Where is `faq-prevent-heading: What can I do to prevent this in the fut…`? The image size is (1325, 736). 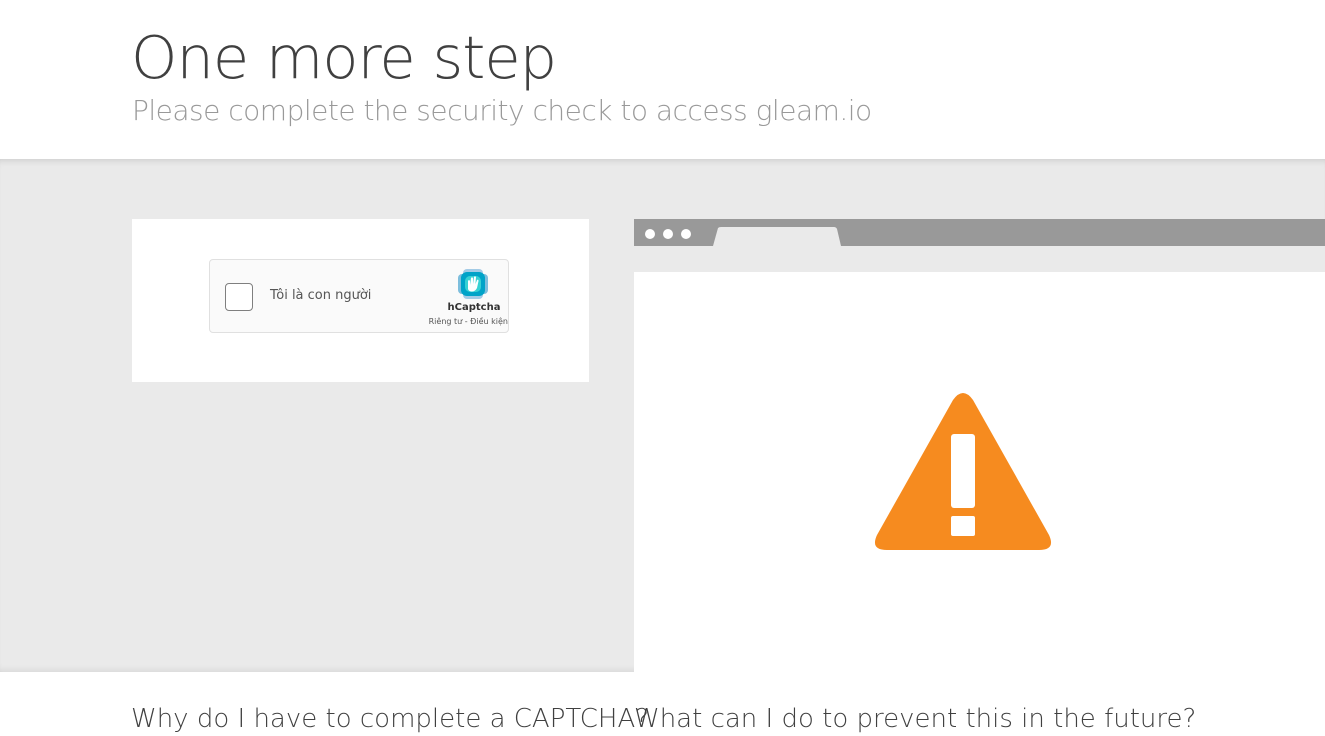 faq-prevent-heading: What can I do to prevent this in the fut… is located at coordinates (915, 719).